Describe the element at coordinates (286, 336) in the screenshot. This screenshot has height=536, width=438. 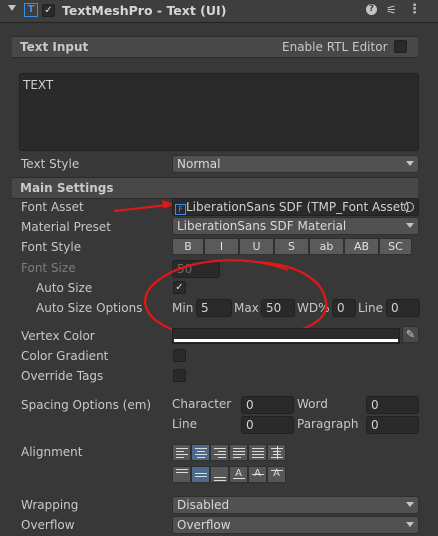
I see `vertex-color-swatch` at that location.